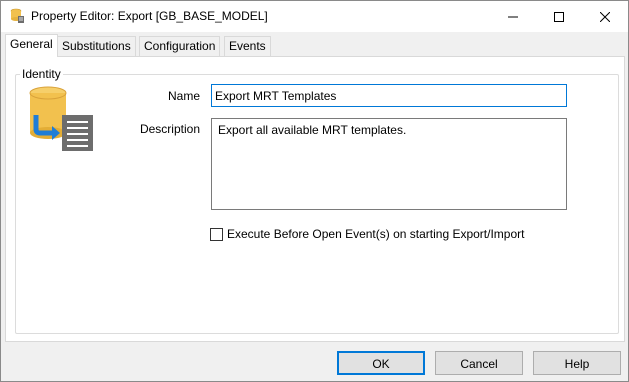  What do you see at coordinates (149, 16) in the screenshot?
I see `window-title: Property Editor: Export [GB_BASE_MODEL]` at bounding box center [149, 16].